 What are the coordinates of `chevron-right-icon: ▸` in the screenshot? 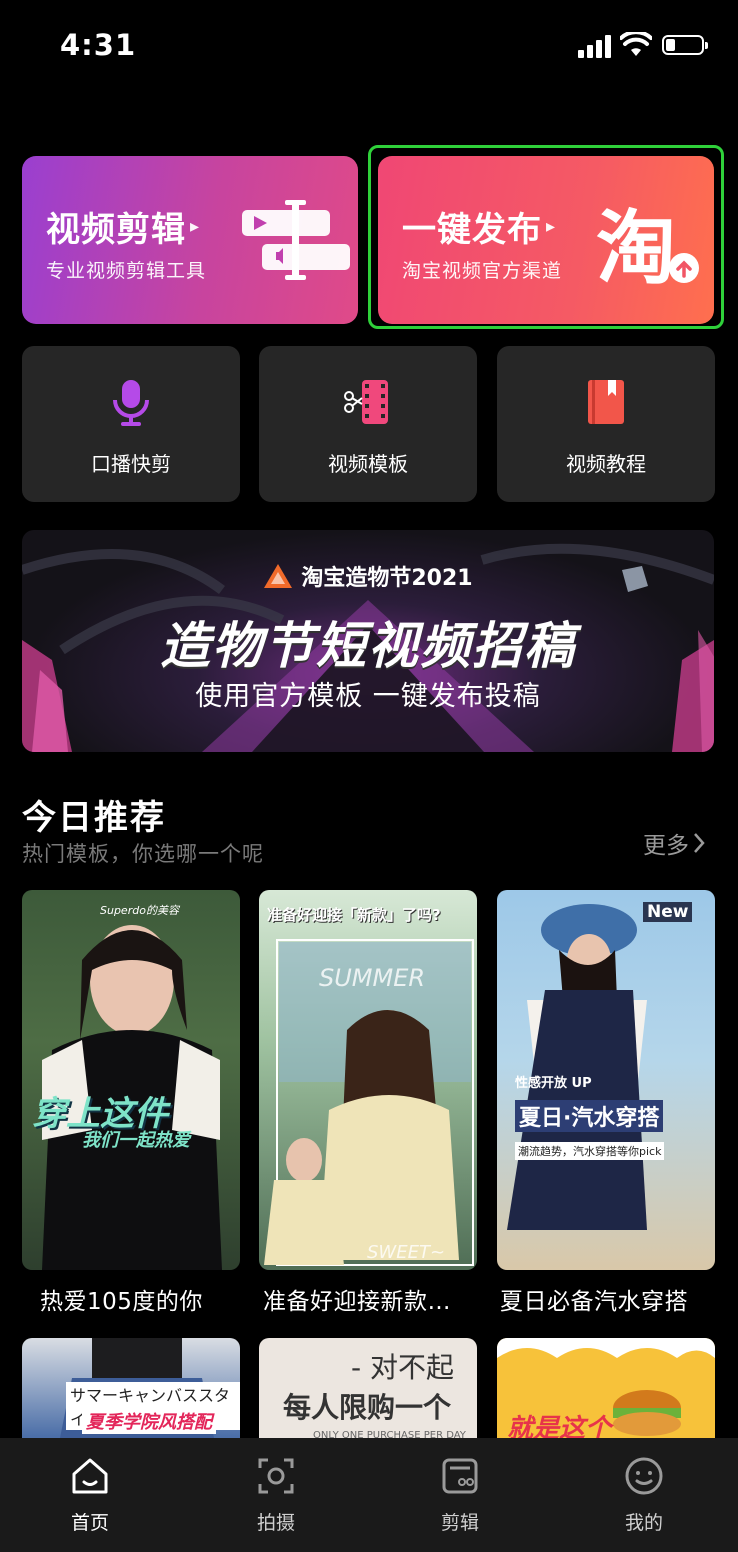 It's located at (195, 226).